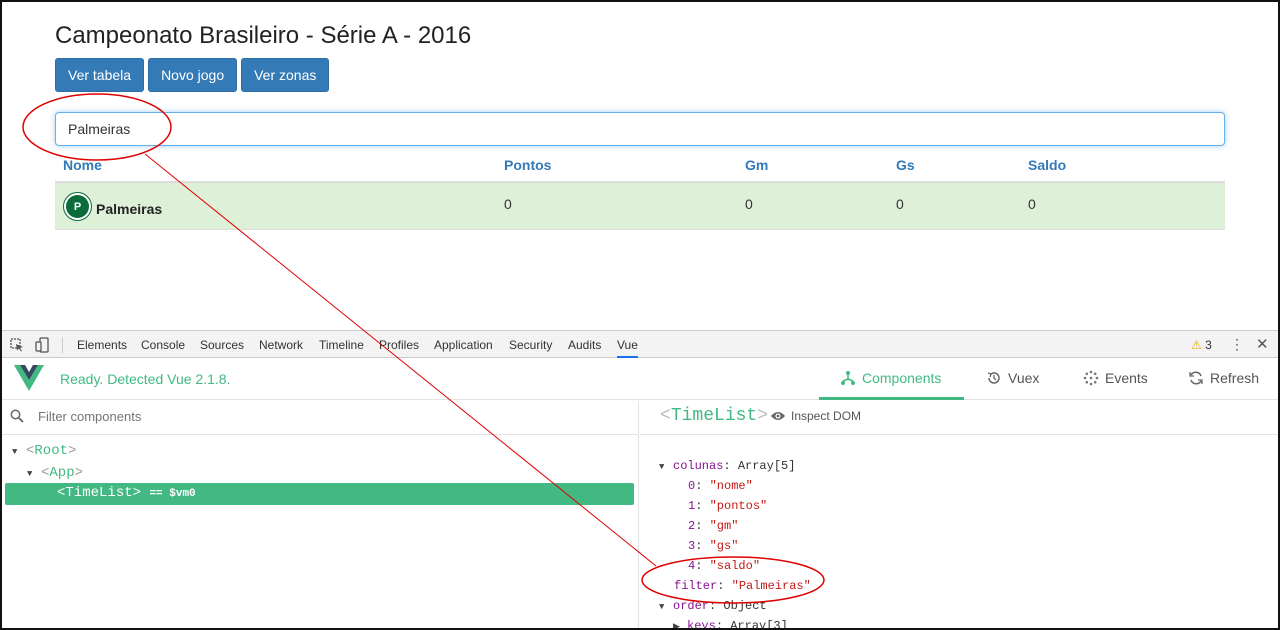  Describe the element at coordinates (1262, 344) in the screenshot. I see `close-icon: ✕` at that location.